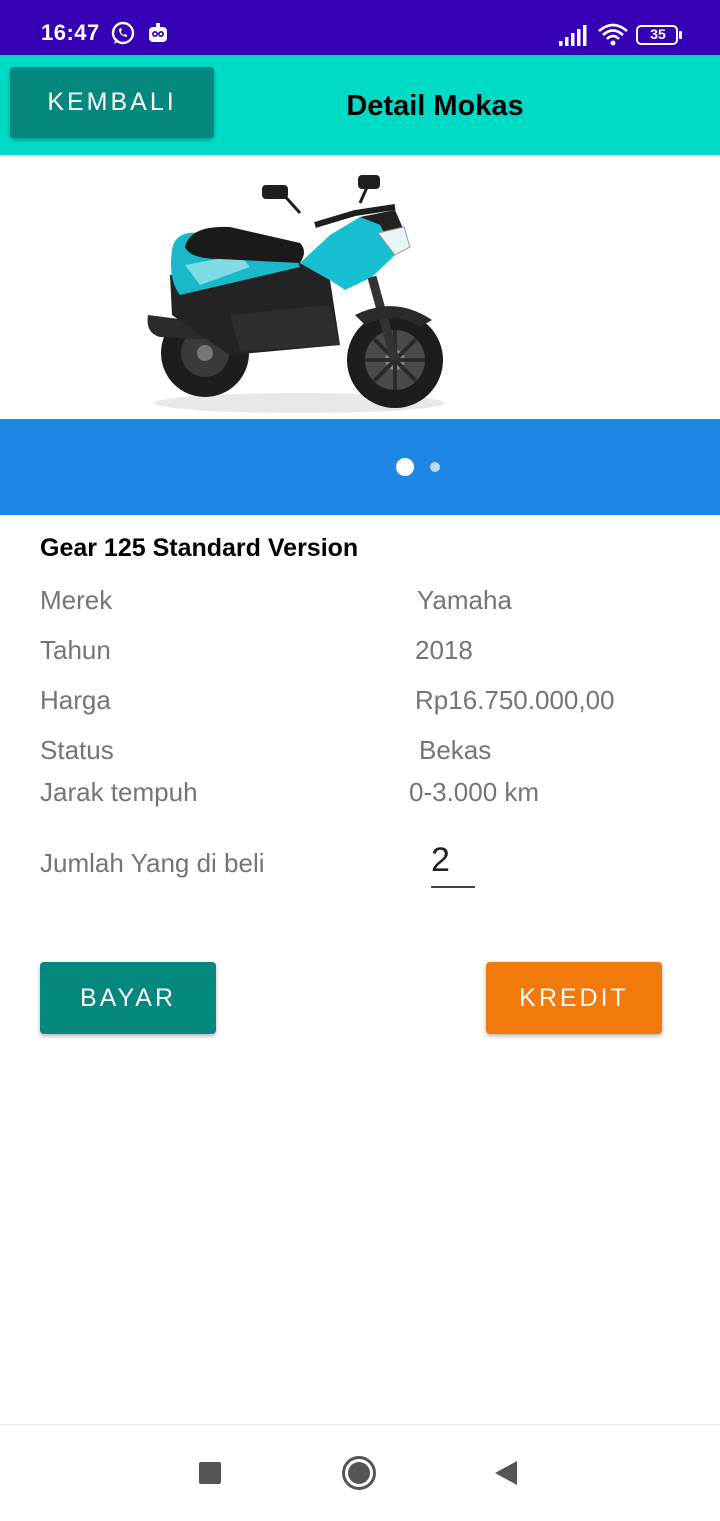  What do you see at coordinates (70, 32) in the screenshot?
I see `status-time: 16:47` at bounding box center [70, 32].